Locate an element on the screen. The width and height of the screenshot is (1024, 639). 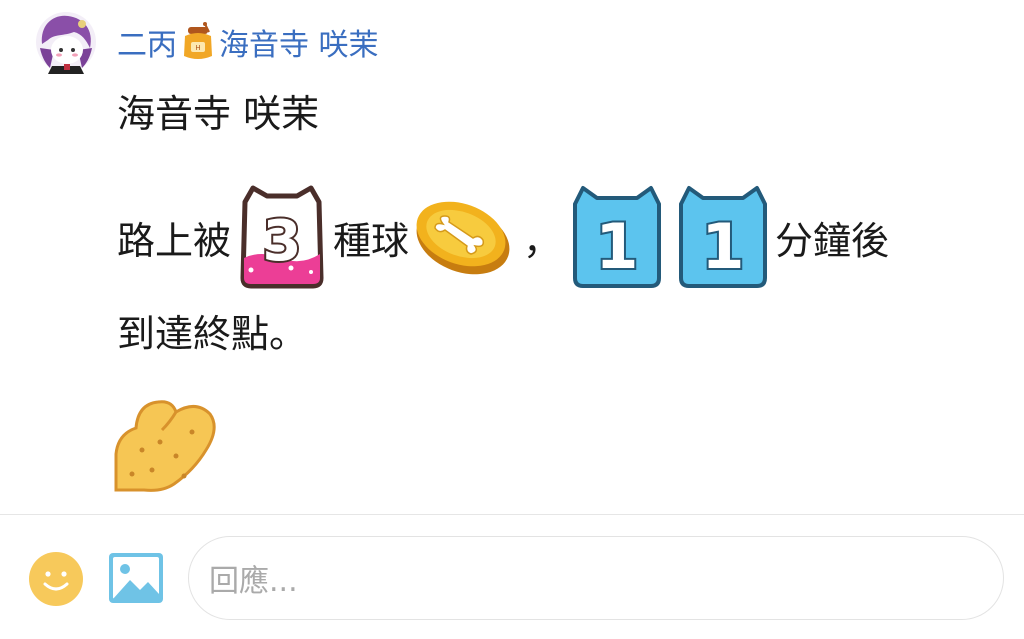
image-icon is located at coordinates (136, 578).